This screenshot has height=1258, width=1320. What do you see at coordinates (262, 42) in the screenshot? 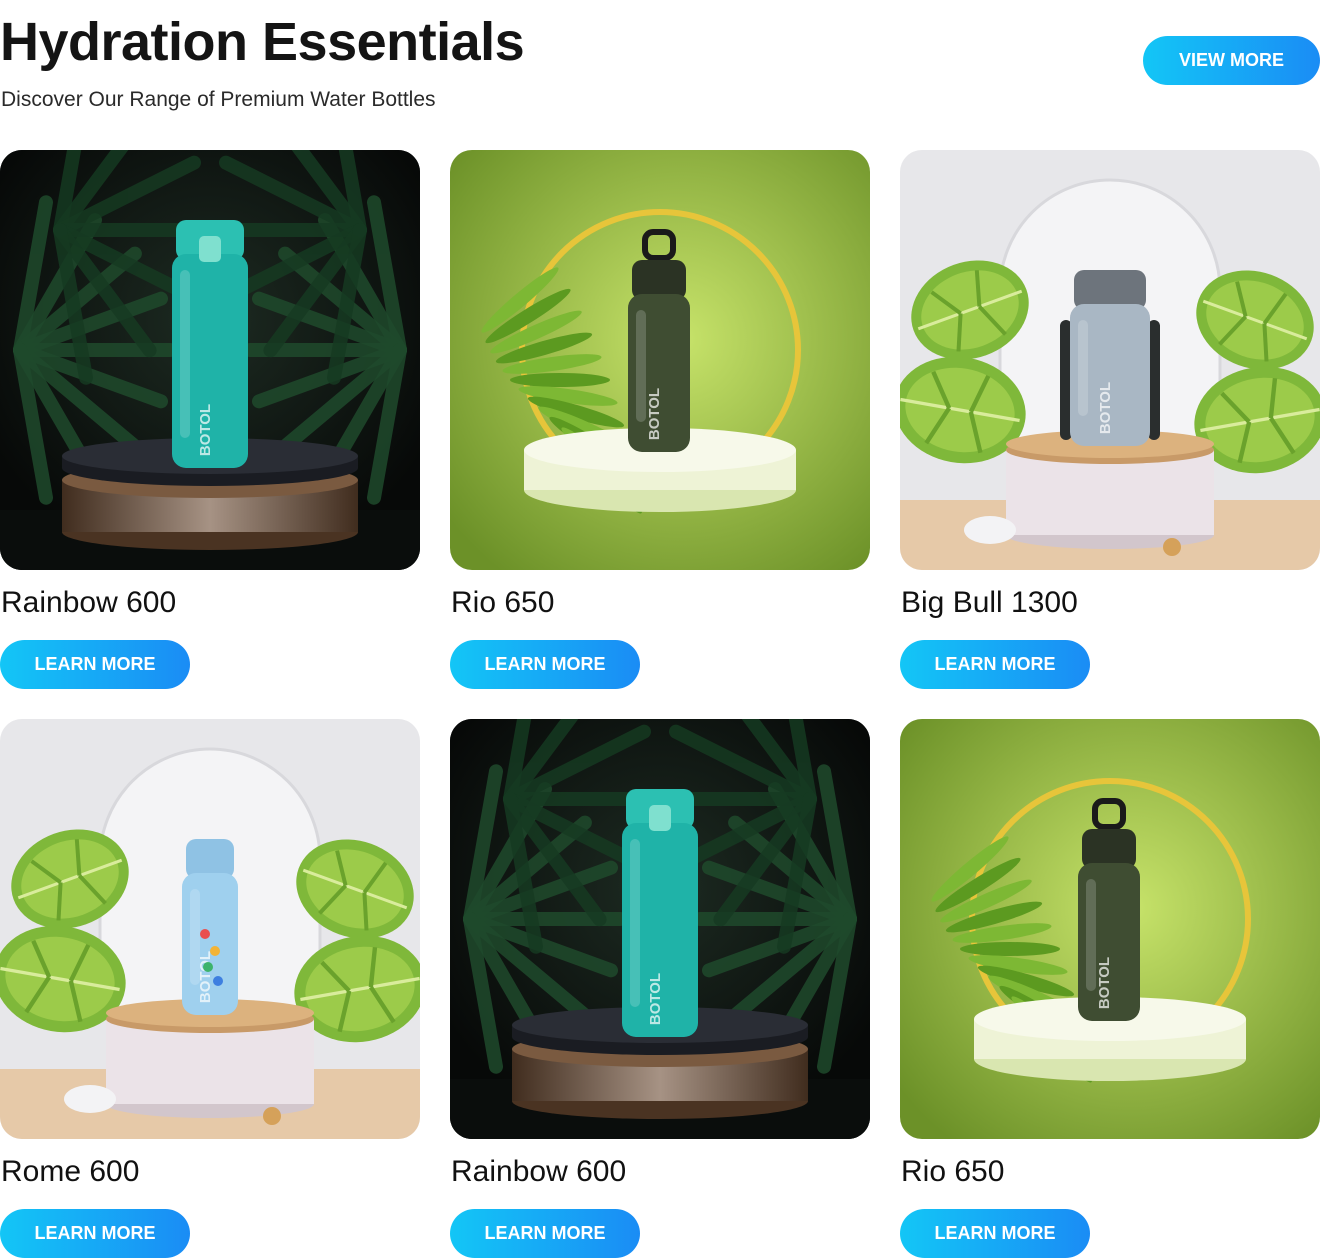
I see `page-title: Hydration Essentials` at bounding box center [262, 42].